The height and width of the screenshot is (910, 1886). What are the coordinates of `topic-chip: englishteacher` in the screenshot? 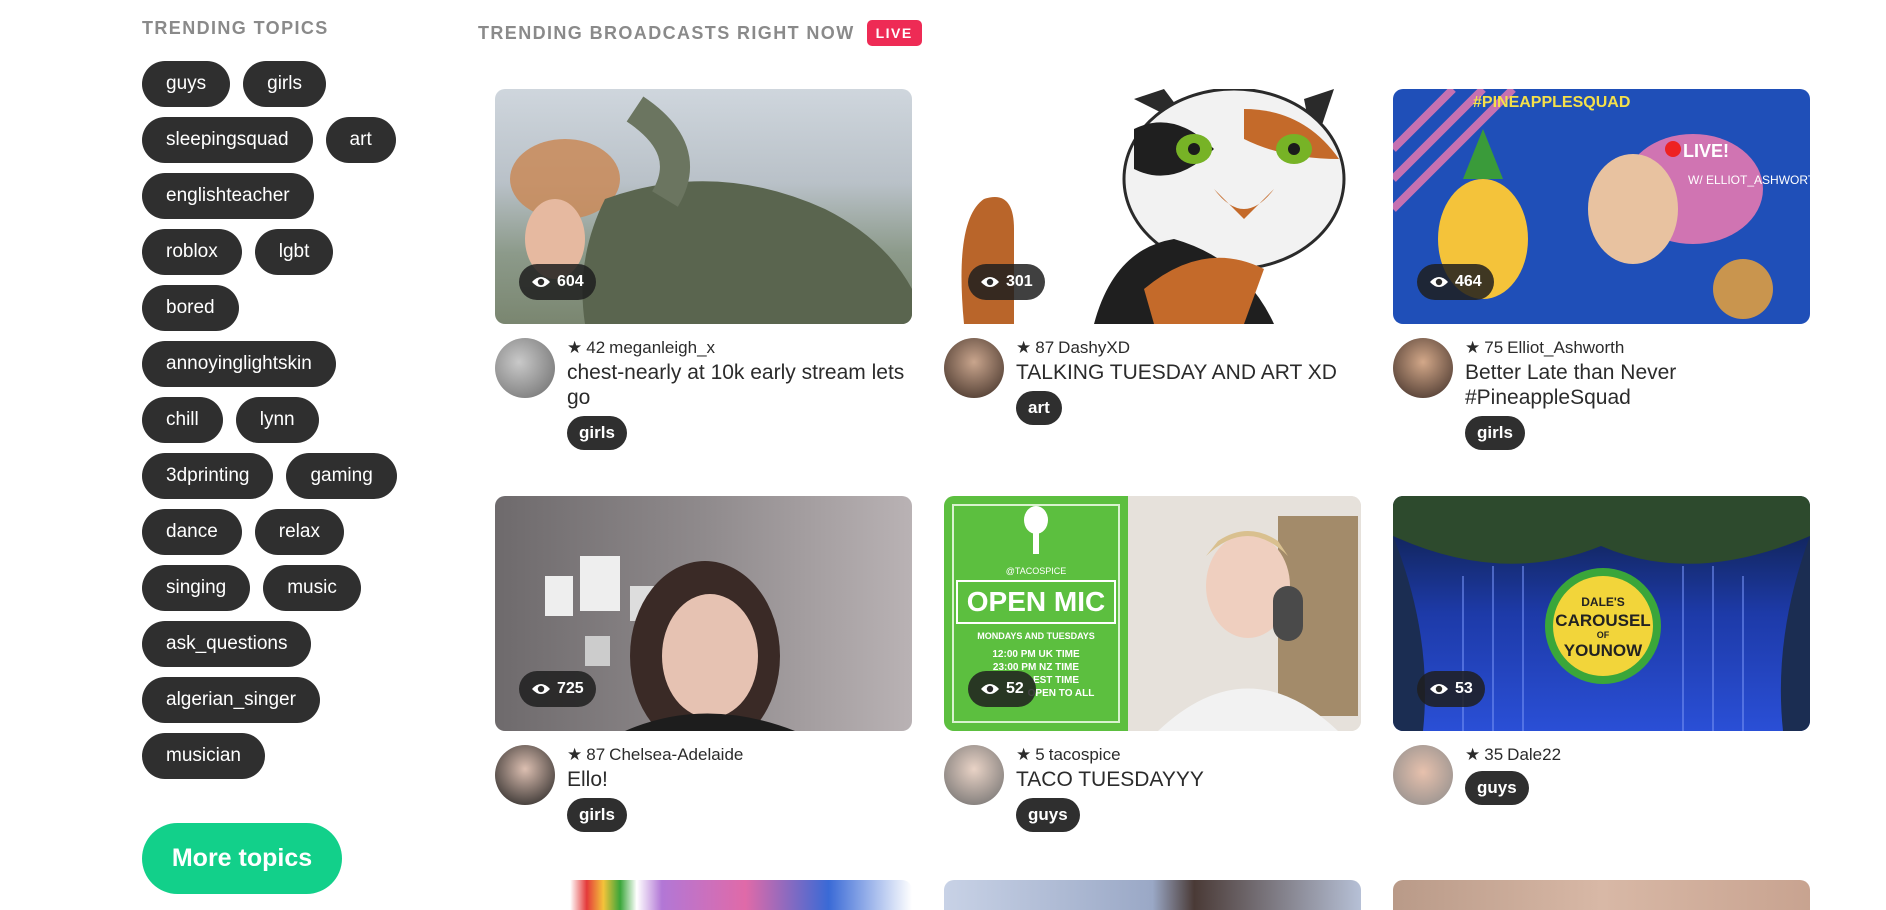 It's located at (228, 196).